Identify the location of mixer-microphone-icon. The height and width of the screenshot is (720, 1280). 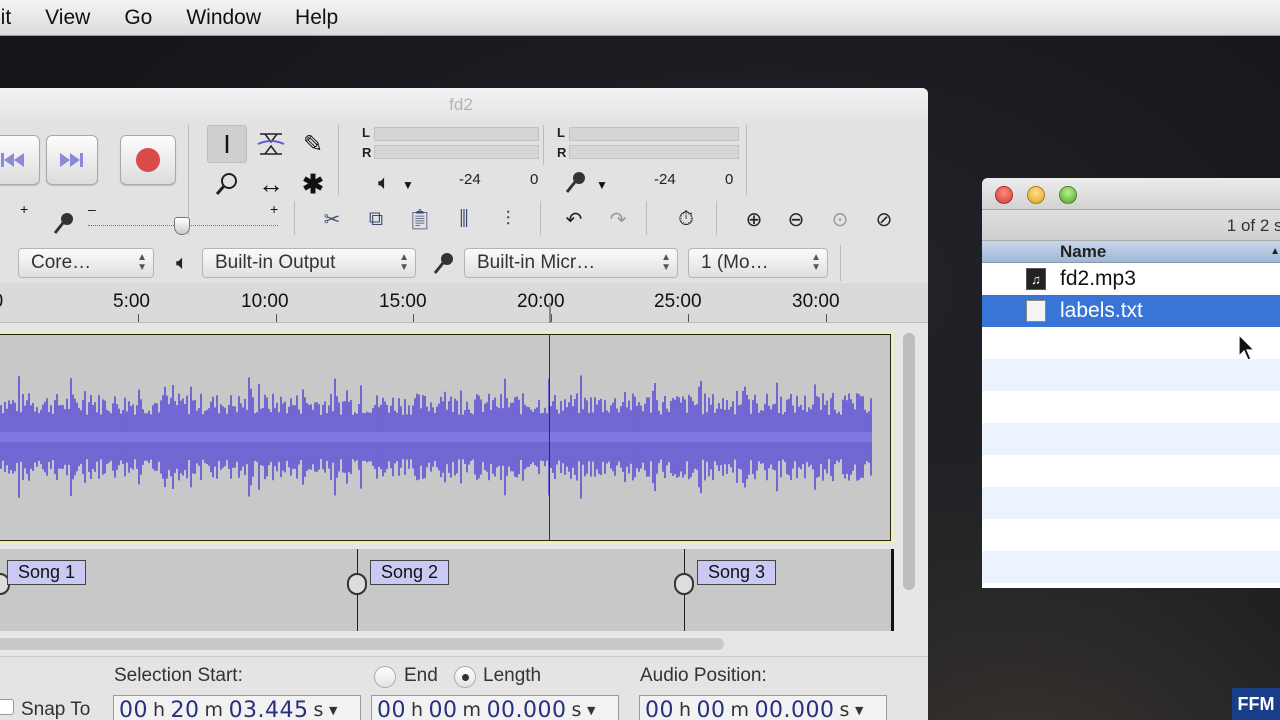
(64, 223).